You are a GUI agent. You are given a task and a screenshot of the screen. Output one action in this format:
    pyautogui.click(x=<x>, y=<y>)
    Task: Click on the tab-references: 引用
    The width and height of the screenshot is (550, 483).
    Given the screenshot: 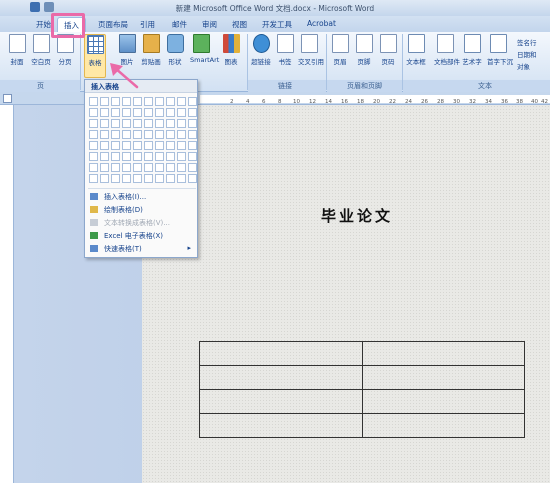 What is the action you would take?
    pyautogui.click(x=147, y=24)
    